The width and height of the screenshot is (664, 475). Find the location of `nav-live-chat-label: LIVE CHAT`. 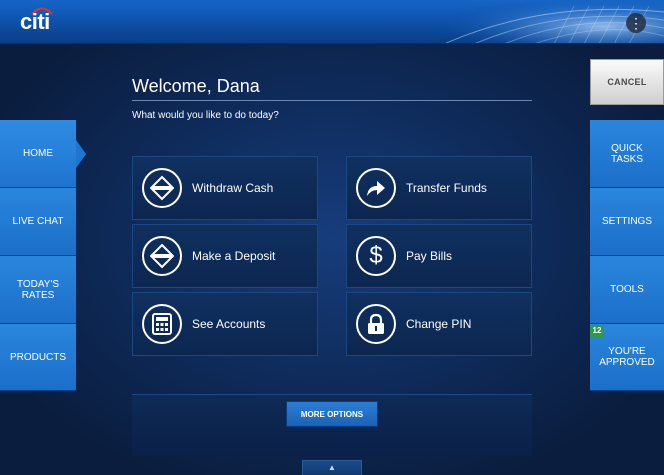

nav-live-chat-label: LIVE CHAT is located at coordinates (38, 221).